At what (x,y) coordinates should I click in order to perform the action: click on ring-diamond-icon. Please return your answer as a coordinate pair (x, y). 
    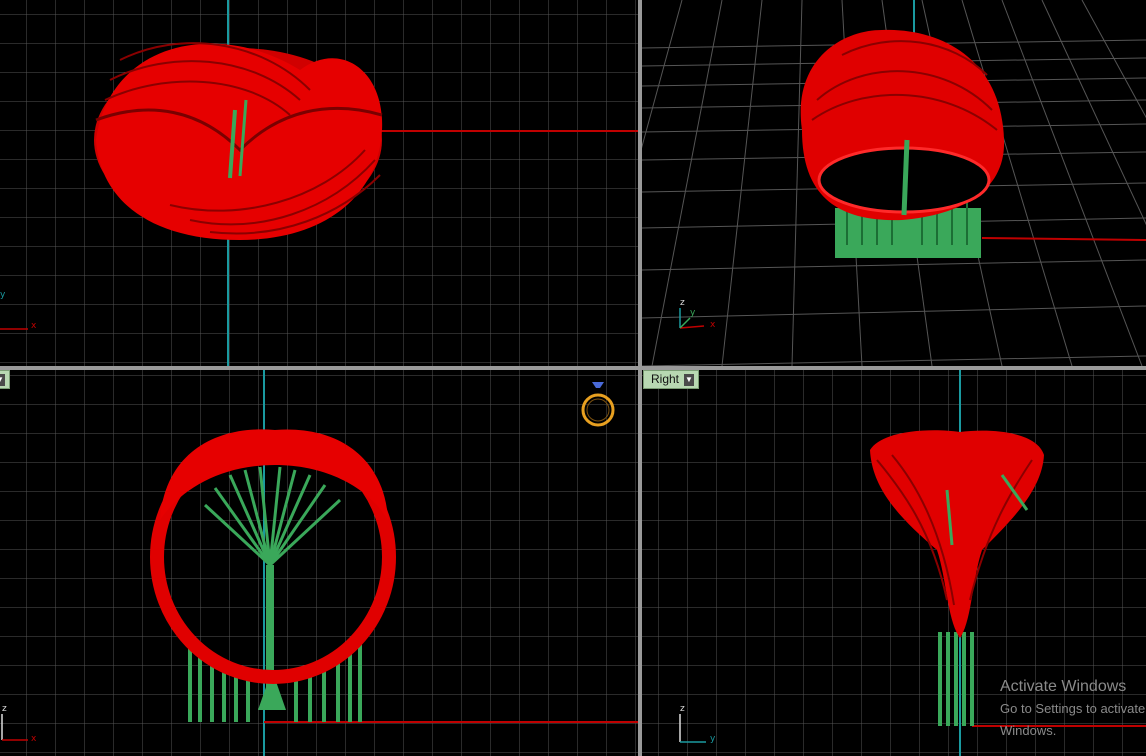
    Looking at the image, I should click on (598, 404).